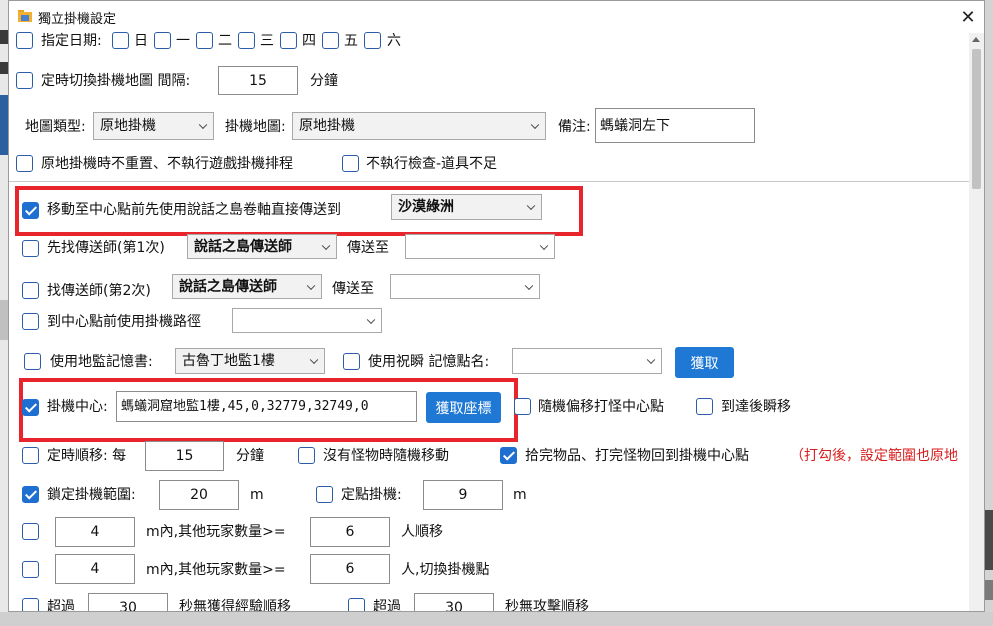 The width and height of the screenshot is (993, 626). Describe the element at coordinates (30, 604) in the screenshot. I see `exceed-exp-checkbox` at that location.